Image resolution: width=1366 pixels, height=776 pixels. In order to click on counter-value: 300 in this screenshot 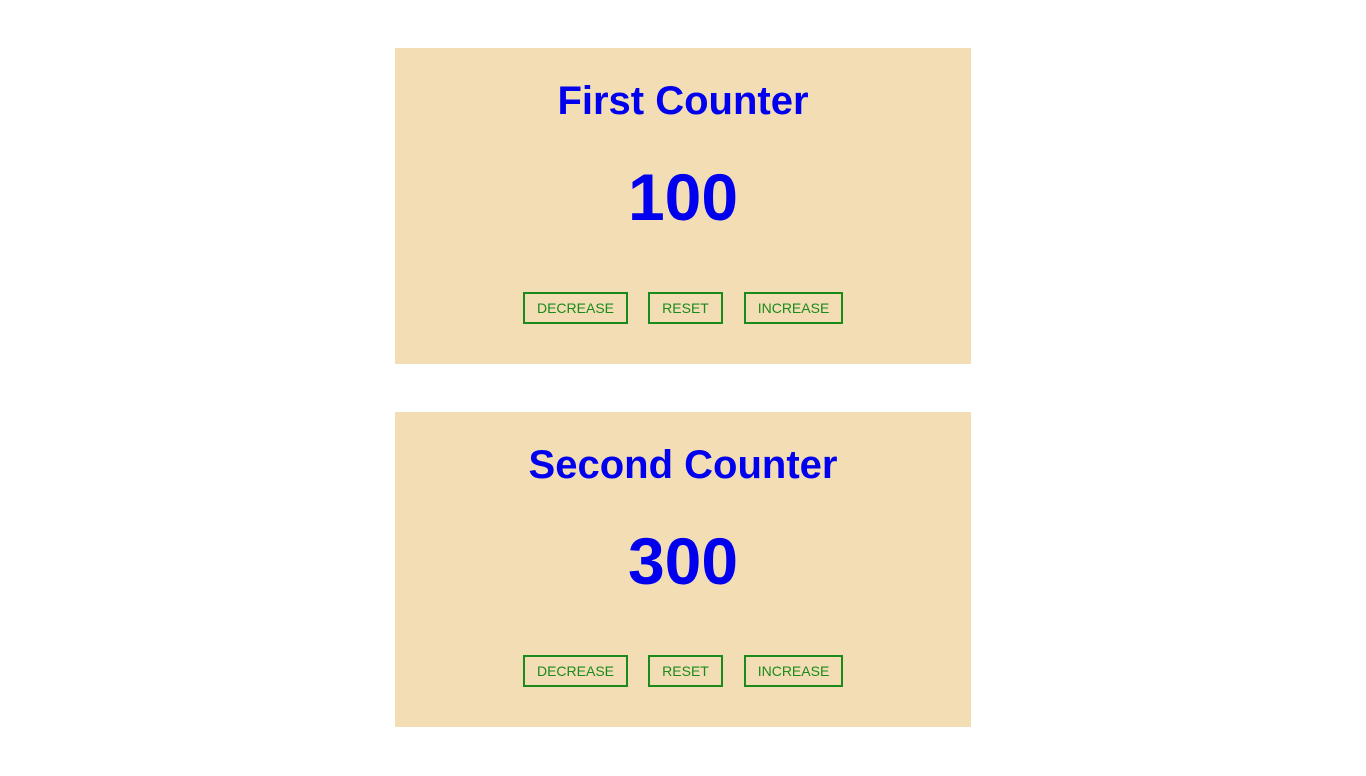, I will do `click(683, 561)`.